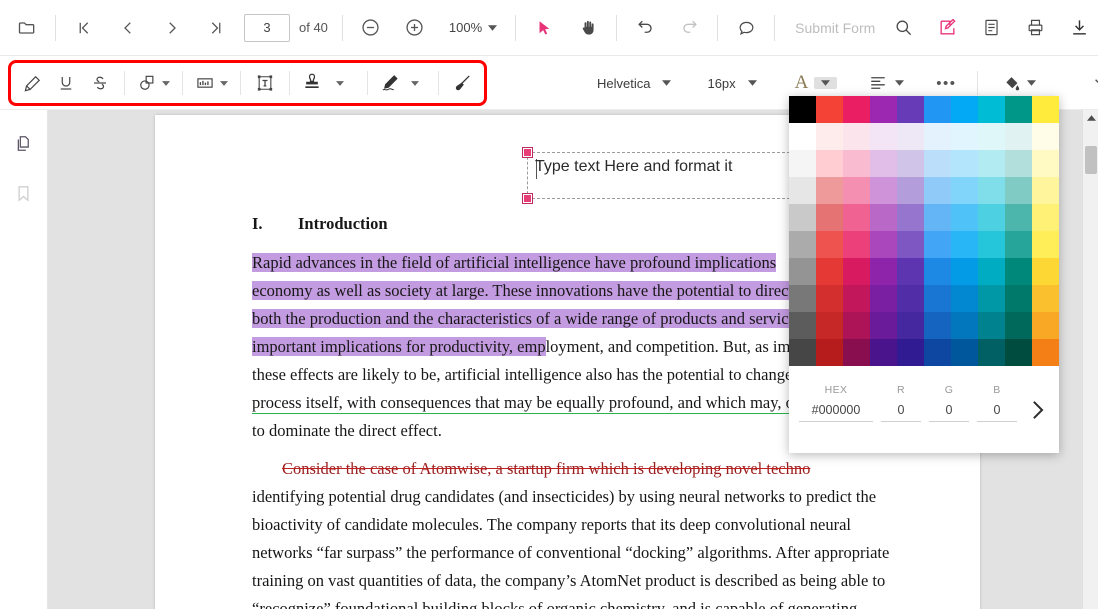 Image resolution: width=1098 pixels, height=609 pixels. What do you see at coordinates (403, 83) in the screenshot?
I see `signature-dropdown` at bounding box center [403, 83].